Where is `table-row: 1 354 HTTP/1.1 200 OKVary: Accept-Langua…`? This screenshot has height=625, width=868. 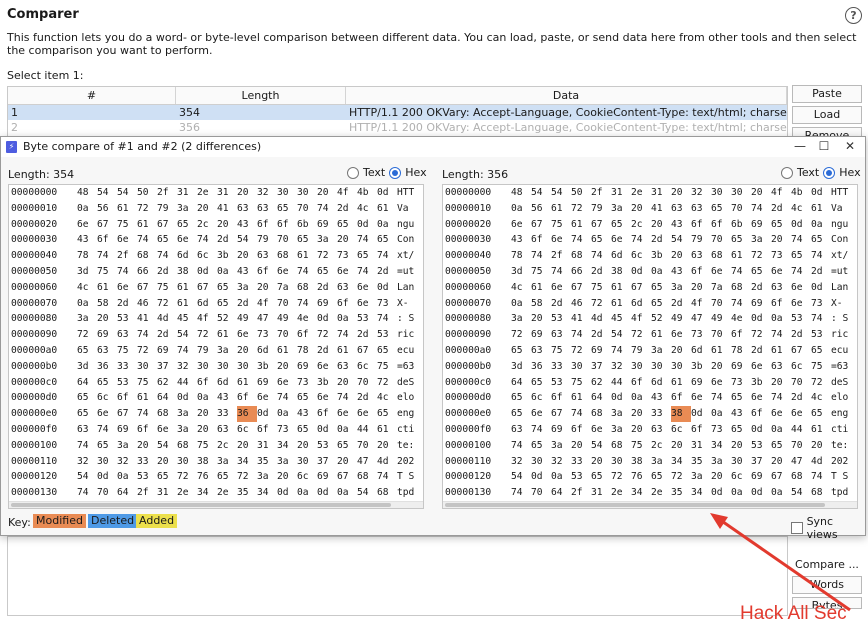
table-row: 1 354 HTTP/1.1 200 OKVary: Accept-Langua… is located at coordinates (397, 112).